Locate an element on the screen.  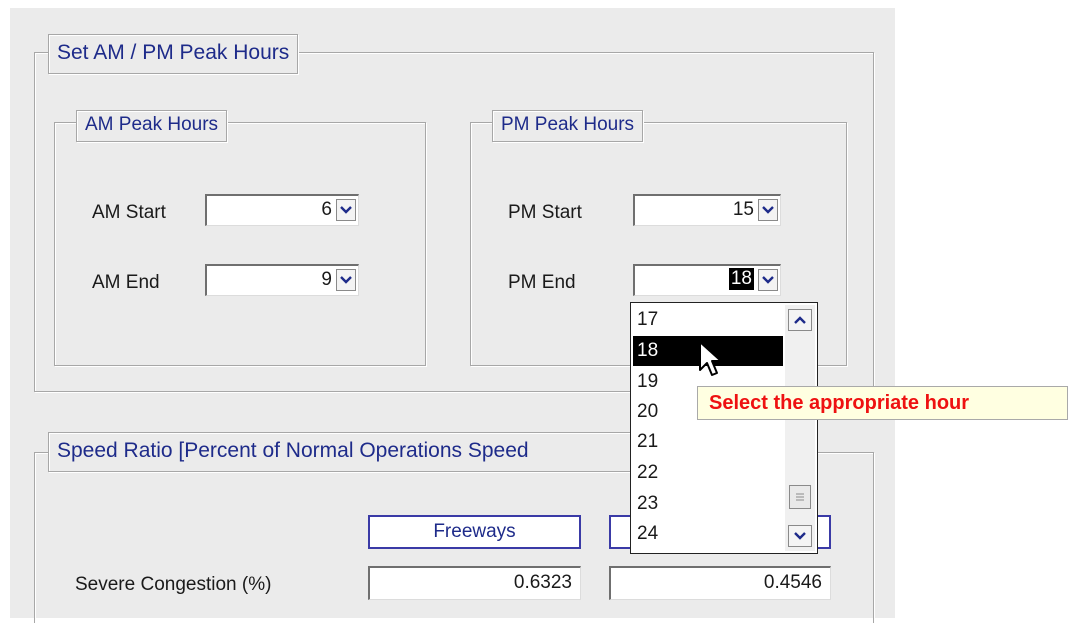
pm-start-select: 15 is located at coordinates (707, 210).